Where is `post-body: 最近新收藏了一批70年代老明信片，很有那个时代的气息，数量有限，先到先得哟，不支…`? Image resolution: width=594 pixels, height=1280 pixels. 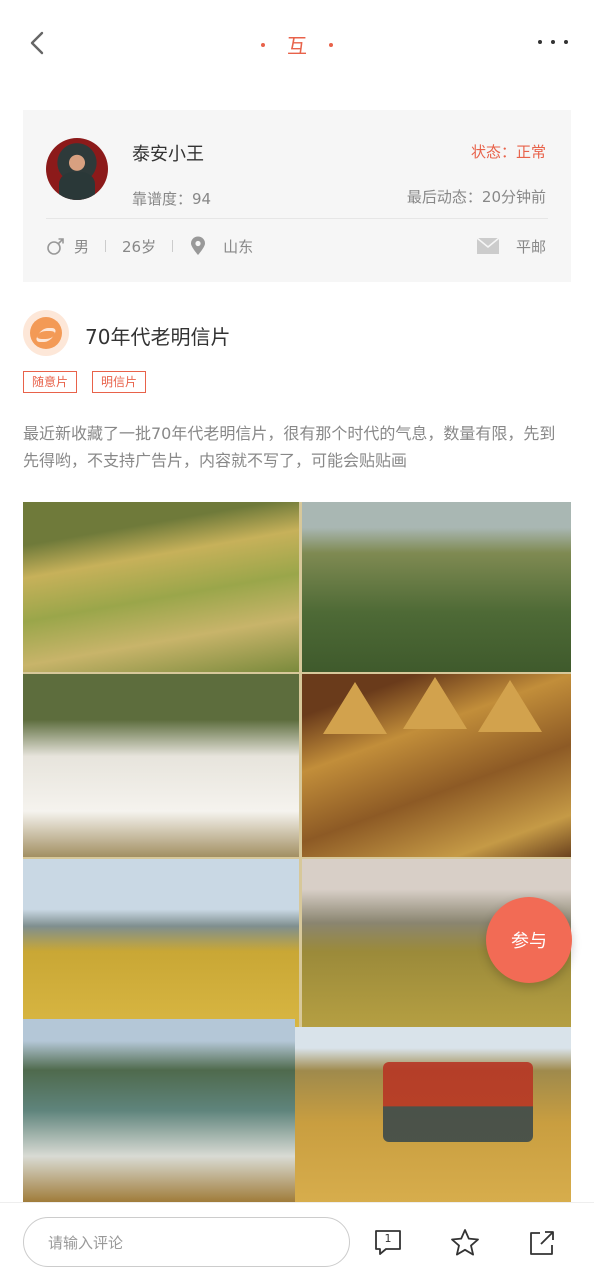
post-body: 最近新收藏了一批70年代老明信片，很有那个时代的气息，数量有限，先到先得哟，不支… is located at coordinates (289, 447).